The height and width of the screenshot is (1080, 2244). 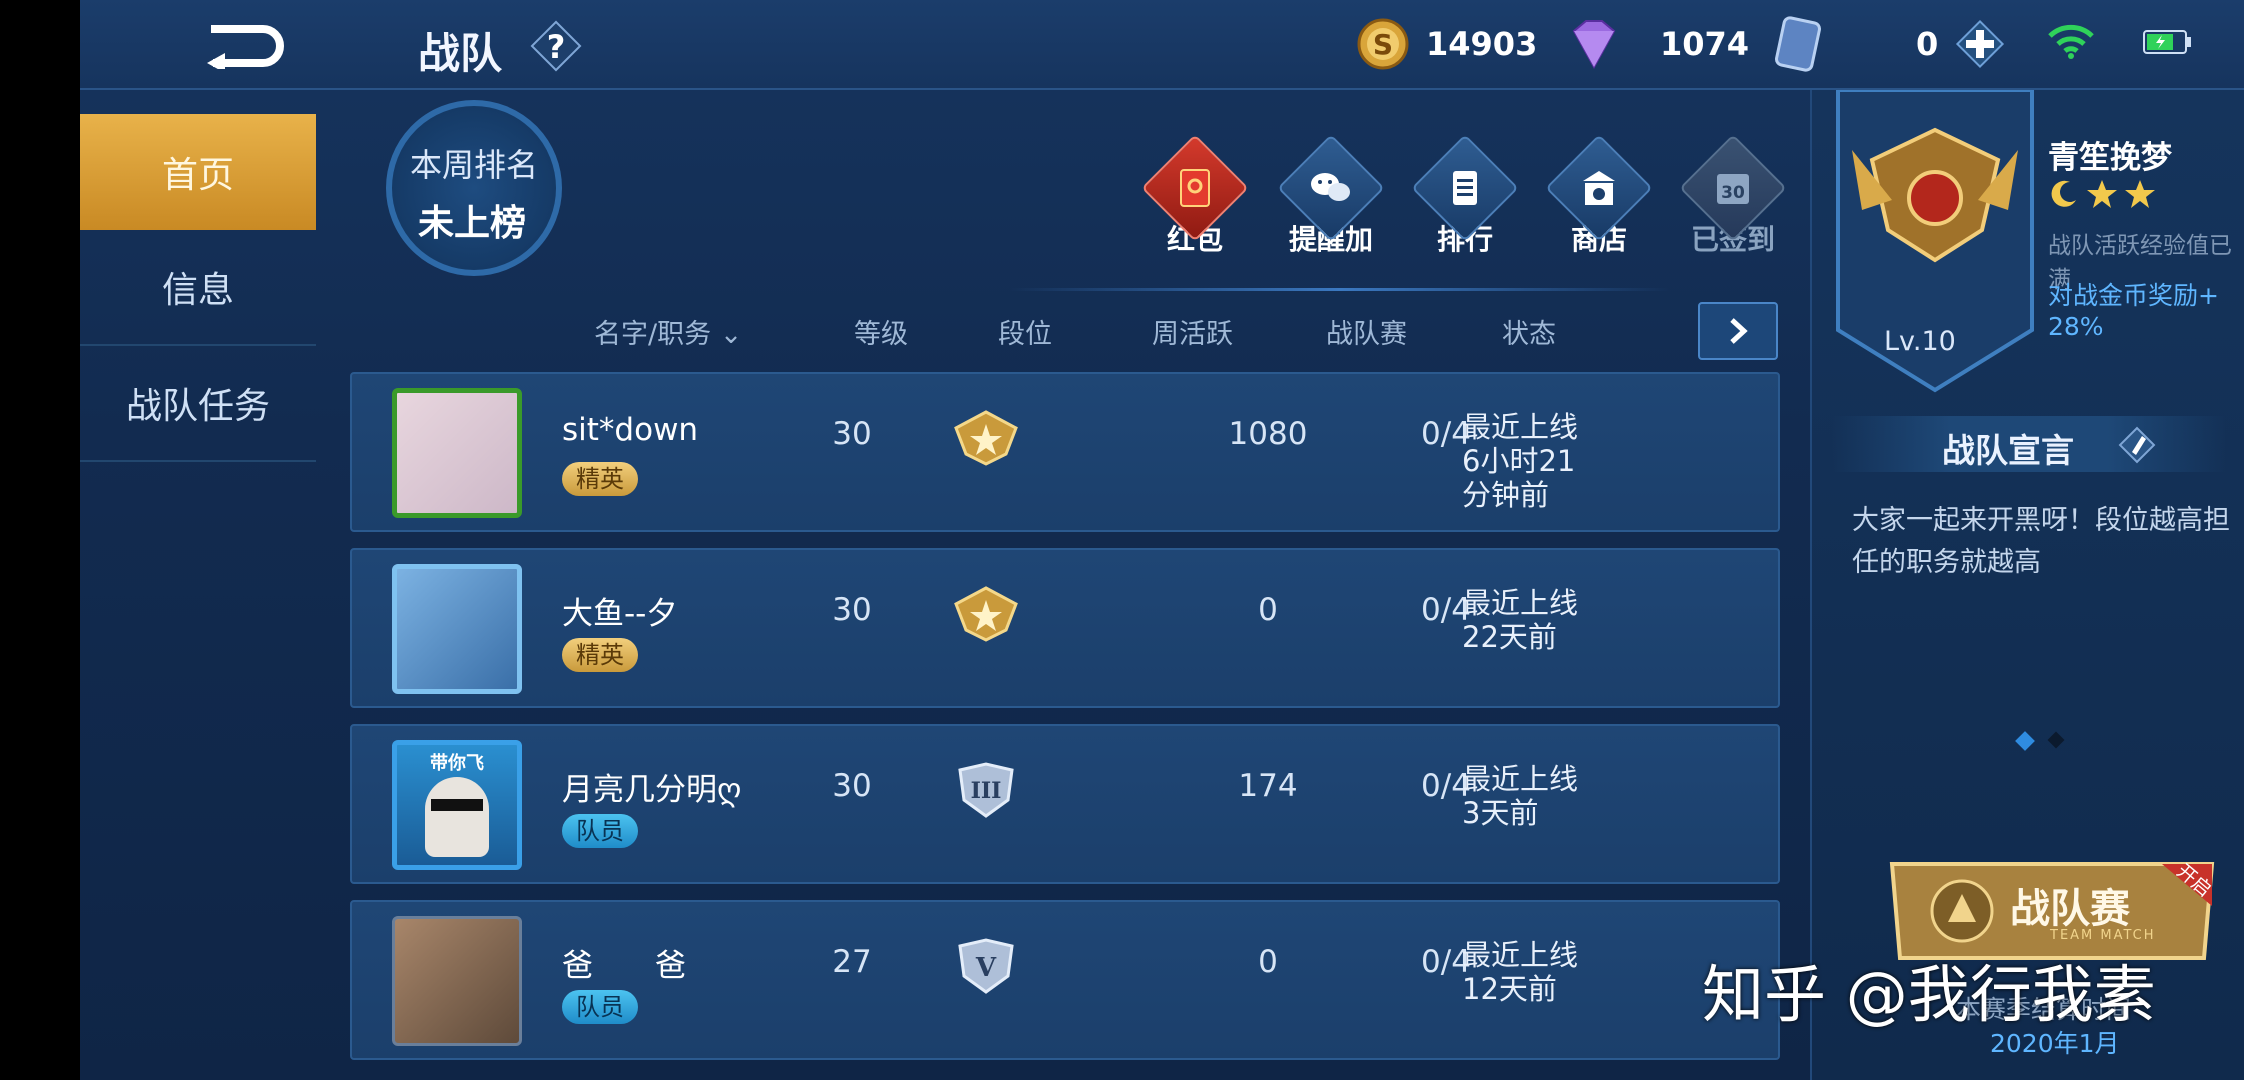 What do you see at coordinates (2137, 445) in the screenshot?
I see `edit-declaration-button` at bounding box center [2137, 445].